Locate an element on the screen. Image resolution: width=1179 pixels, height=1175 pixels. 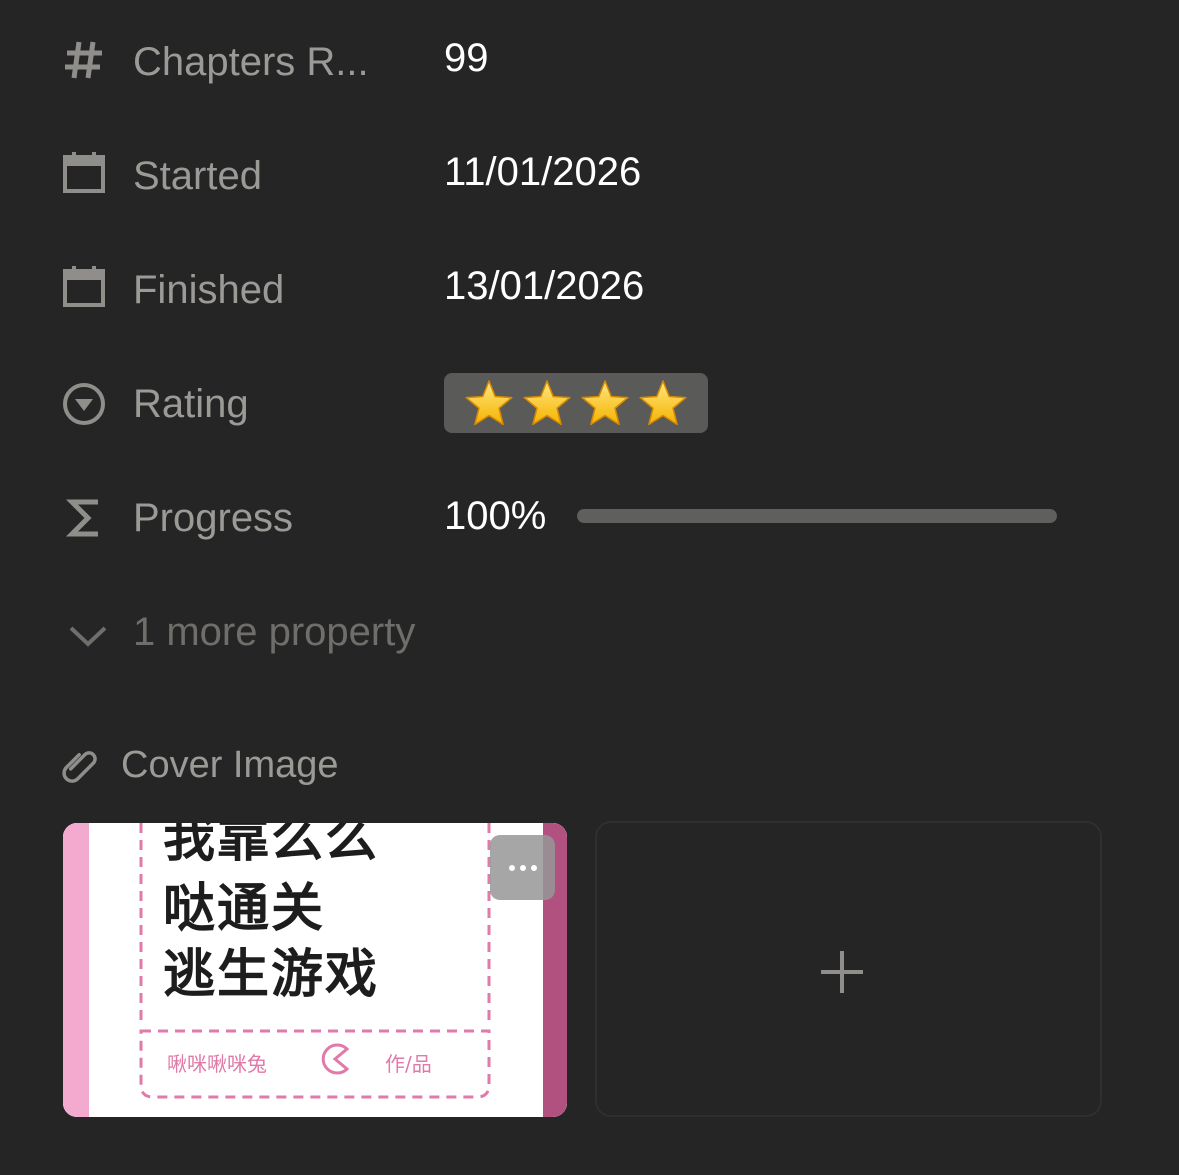
rating-value is located at coordinates (576, 403).